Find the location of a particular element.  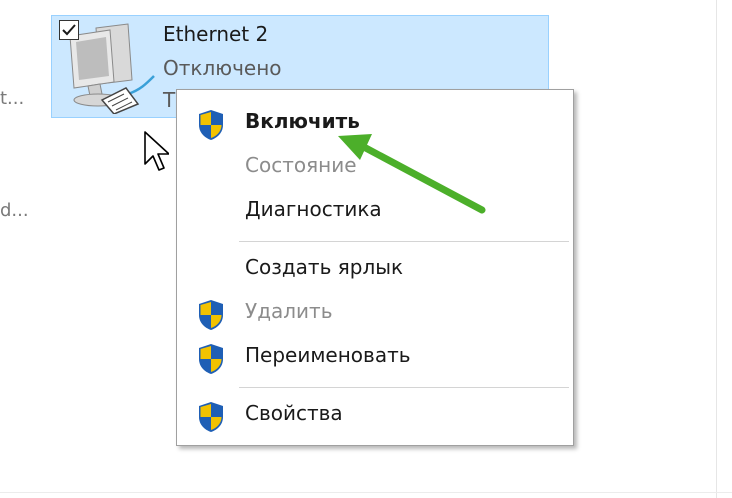

mouse-cursor-icon is located at coordinates (156, 151).